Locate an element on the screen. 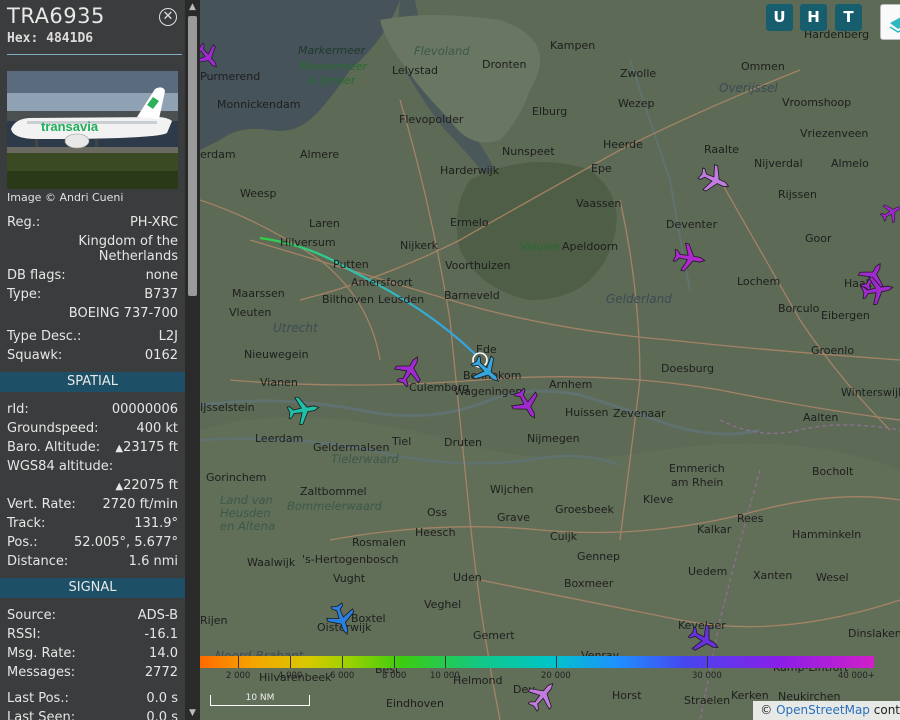 Image resolution: width=900 pixels, height=720 pixels. close-icon: ✕ is located at coordinates (168, 17).